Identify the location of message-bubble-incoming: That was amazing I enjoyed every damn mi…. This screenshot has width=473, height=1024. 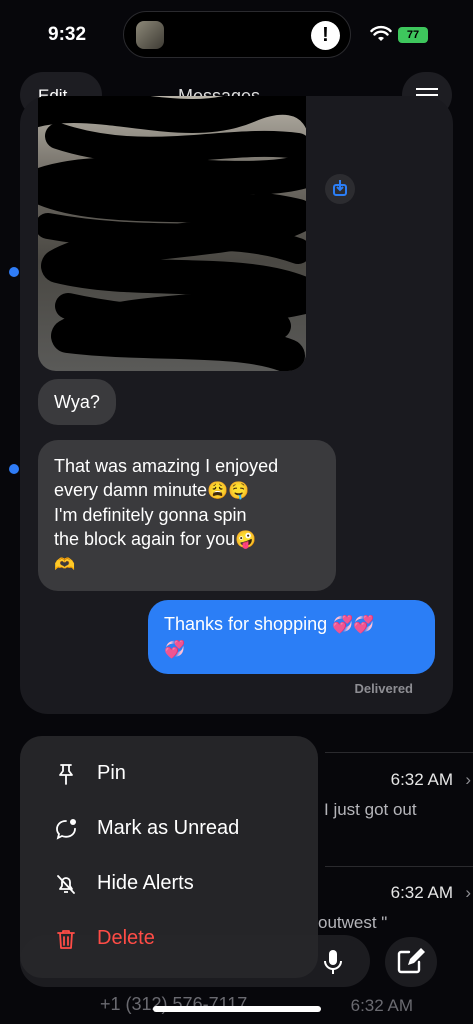
(187, 515).